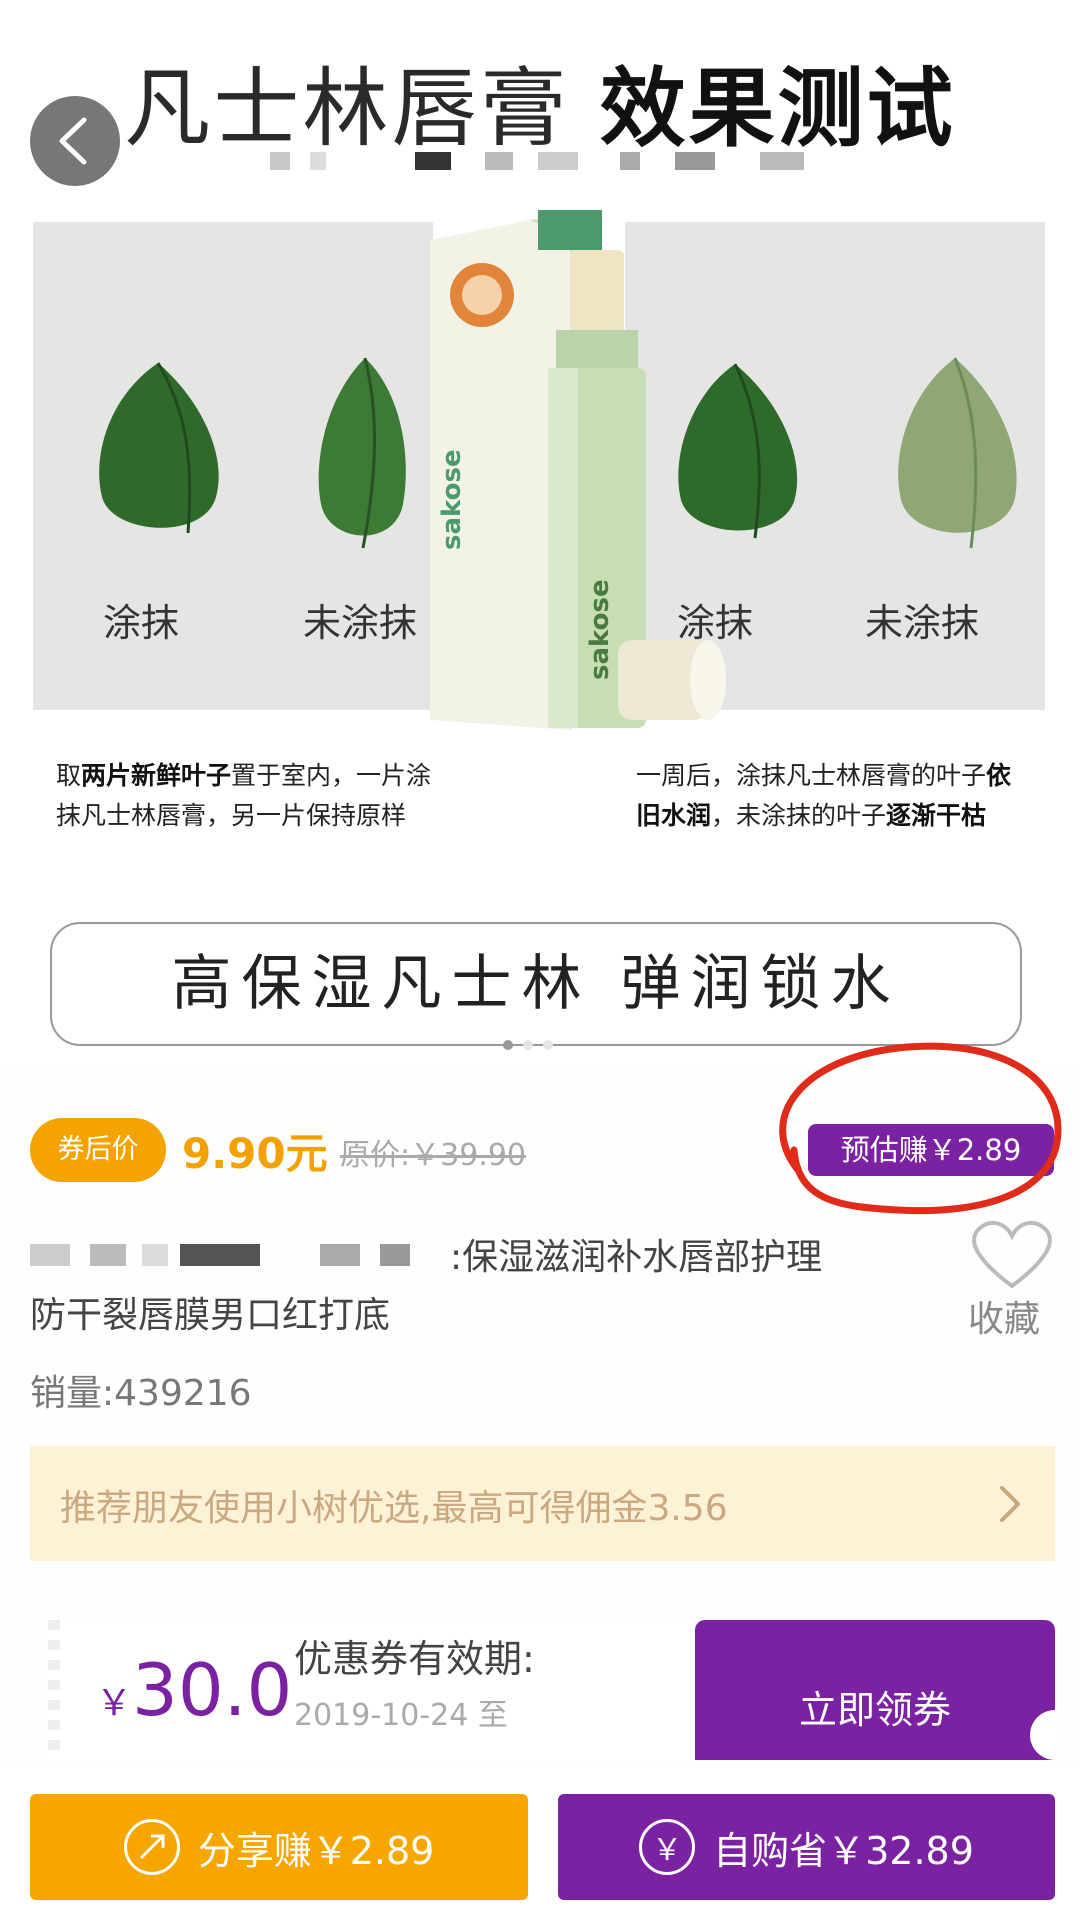 The image size is (1080, 1920). What do you see at coordinates (233, 466) in the screenshot?
I see `comparison-panel-left: 涂抹 未涂抹` at bounding box center [233, 466].